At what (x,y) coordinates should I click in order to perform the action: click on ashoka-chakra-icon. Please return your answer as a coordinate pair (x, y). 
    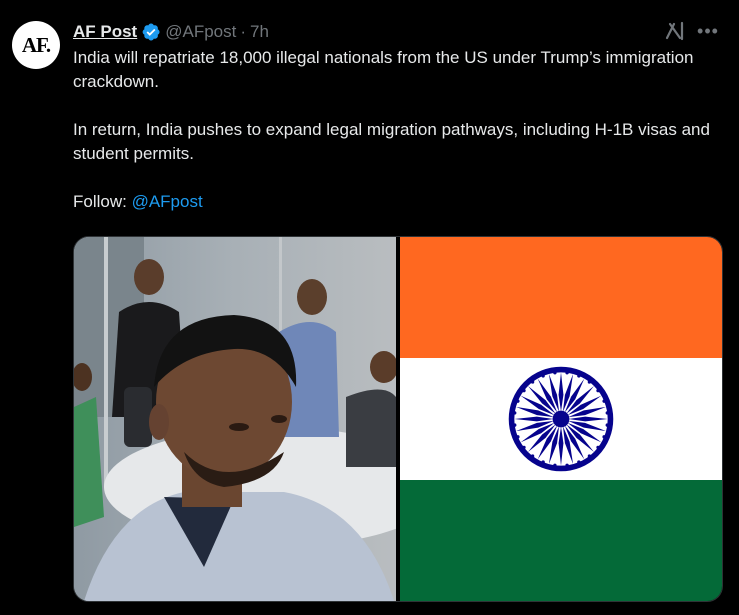
    Looking at the image, I should click on (561, 419).